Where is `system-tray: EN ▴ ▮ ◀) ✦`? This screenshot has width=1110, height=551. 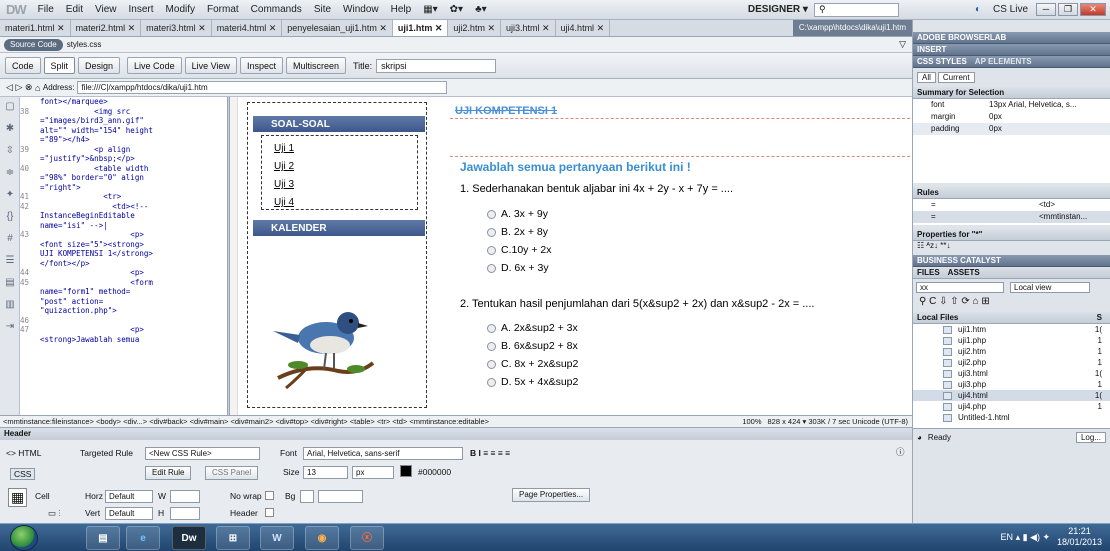 system-tray: EN ▴ ▮ ◀) ✦ is located at coordinates (1025, 537).